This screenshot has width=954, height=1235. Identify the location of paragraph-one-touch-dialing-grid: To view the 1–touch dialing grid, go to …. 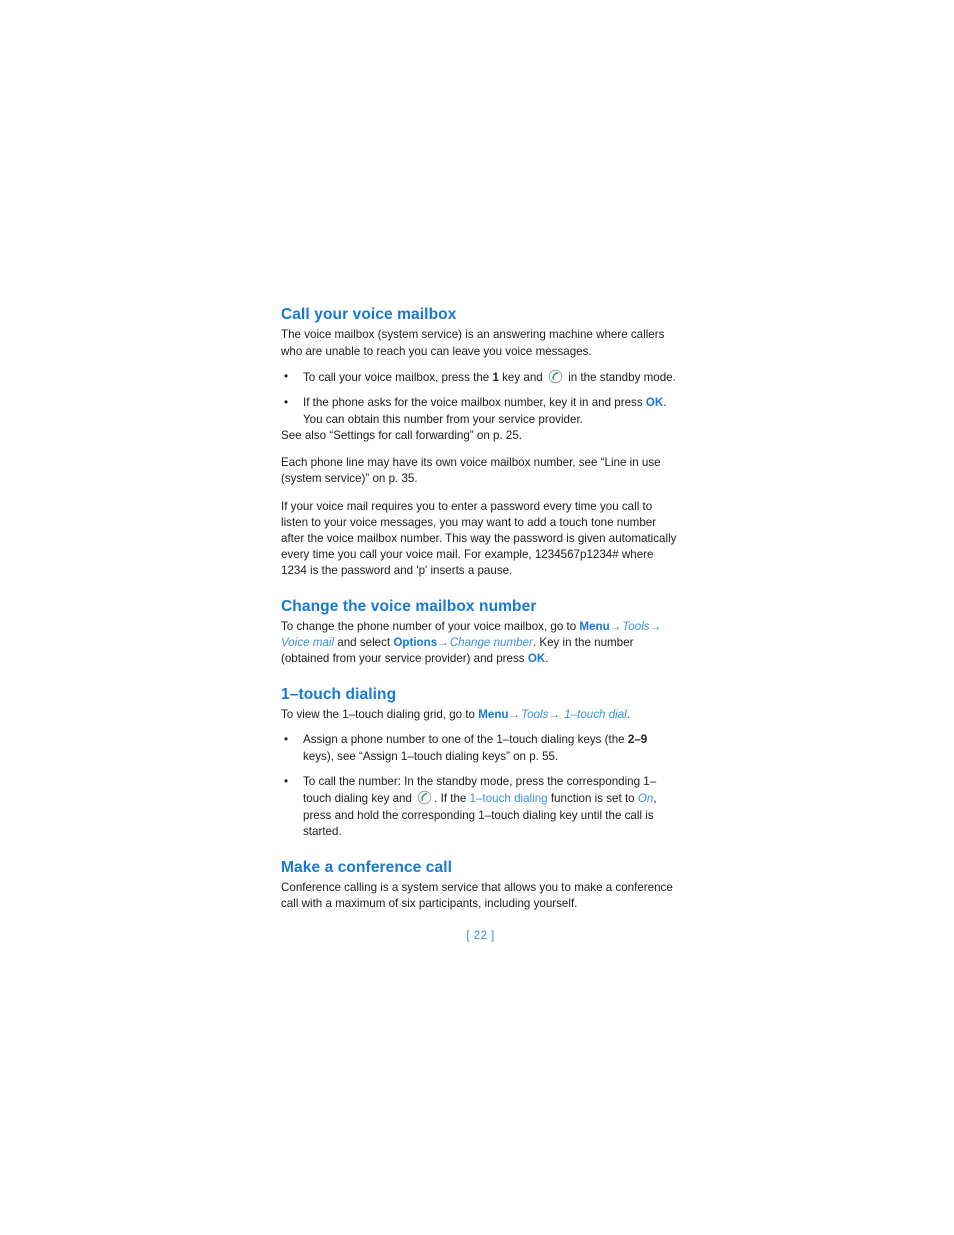
(480, 715).